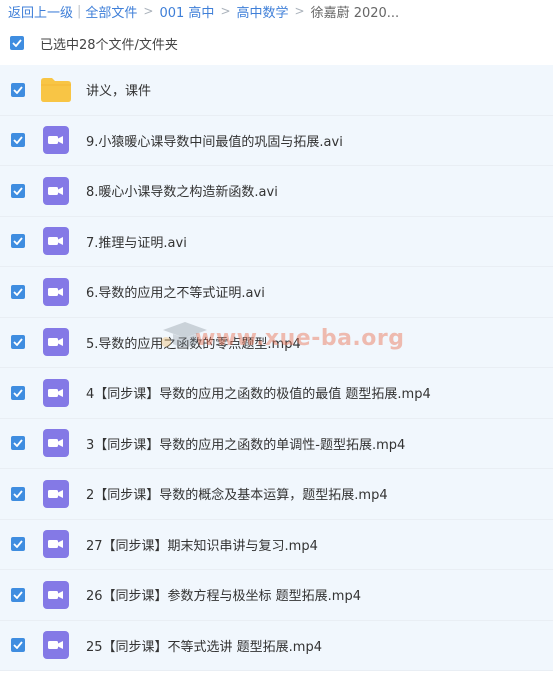  I want to click on selection-header: 已选中28个文件/文件夹, so click(276, 43).